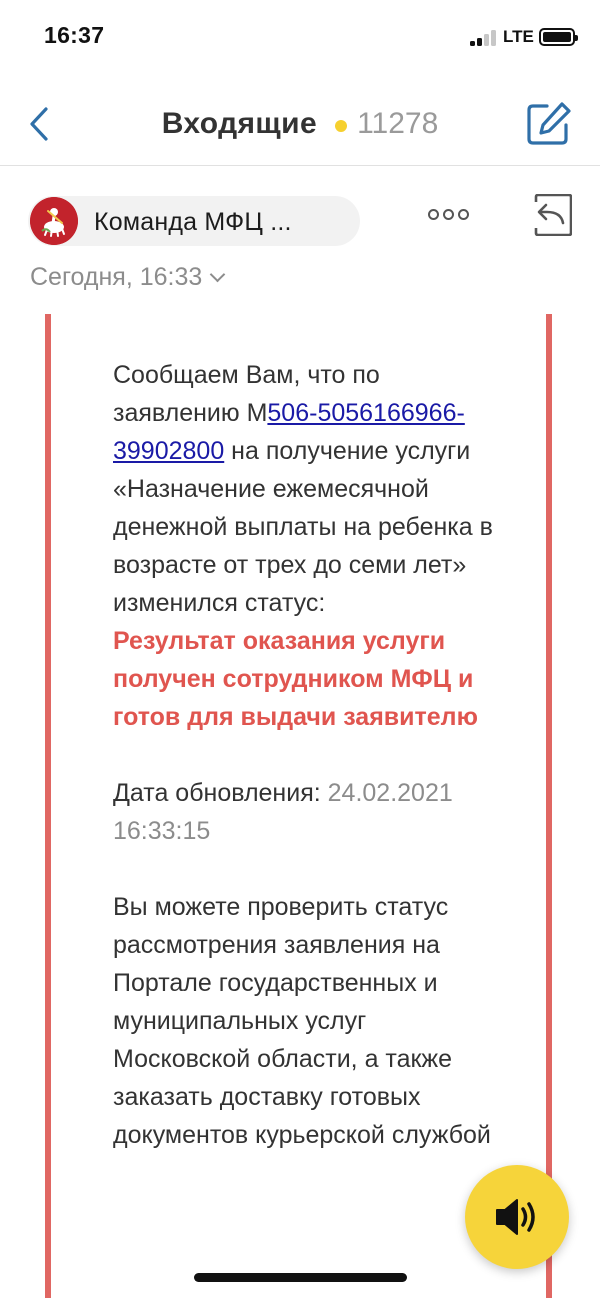 The width and height of the screenshot is (600, 1298). I want to click on update-label: Дата обновления:, so click(220, 793).